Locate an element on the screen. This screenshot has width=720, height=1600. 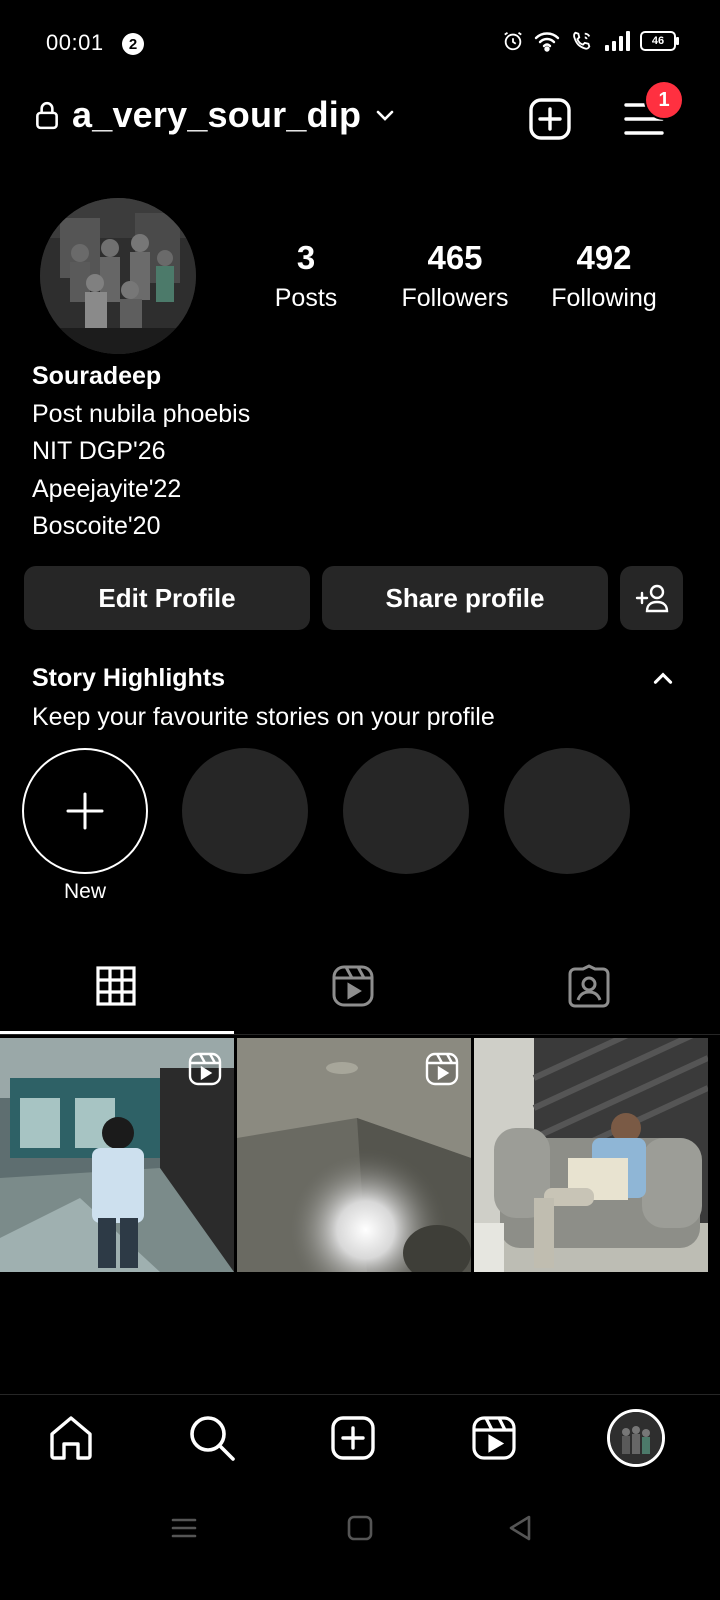
stat-followers-label: Followers is located at coordinates (455, 298).